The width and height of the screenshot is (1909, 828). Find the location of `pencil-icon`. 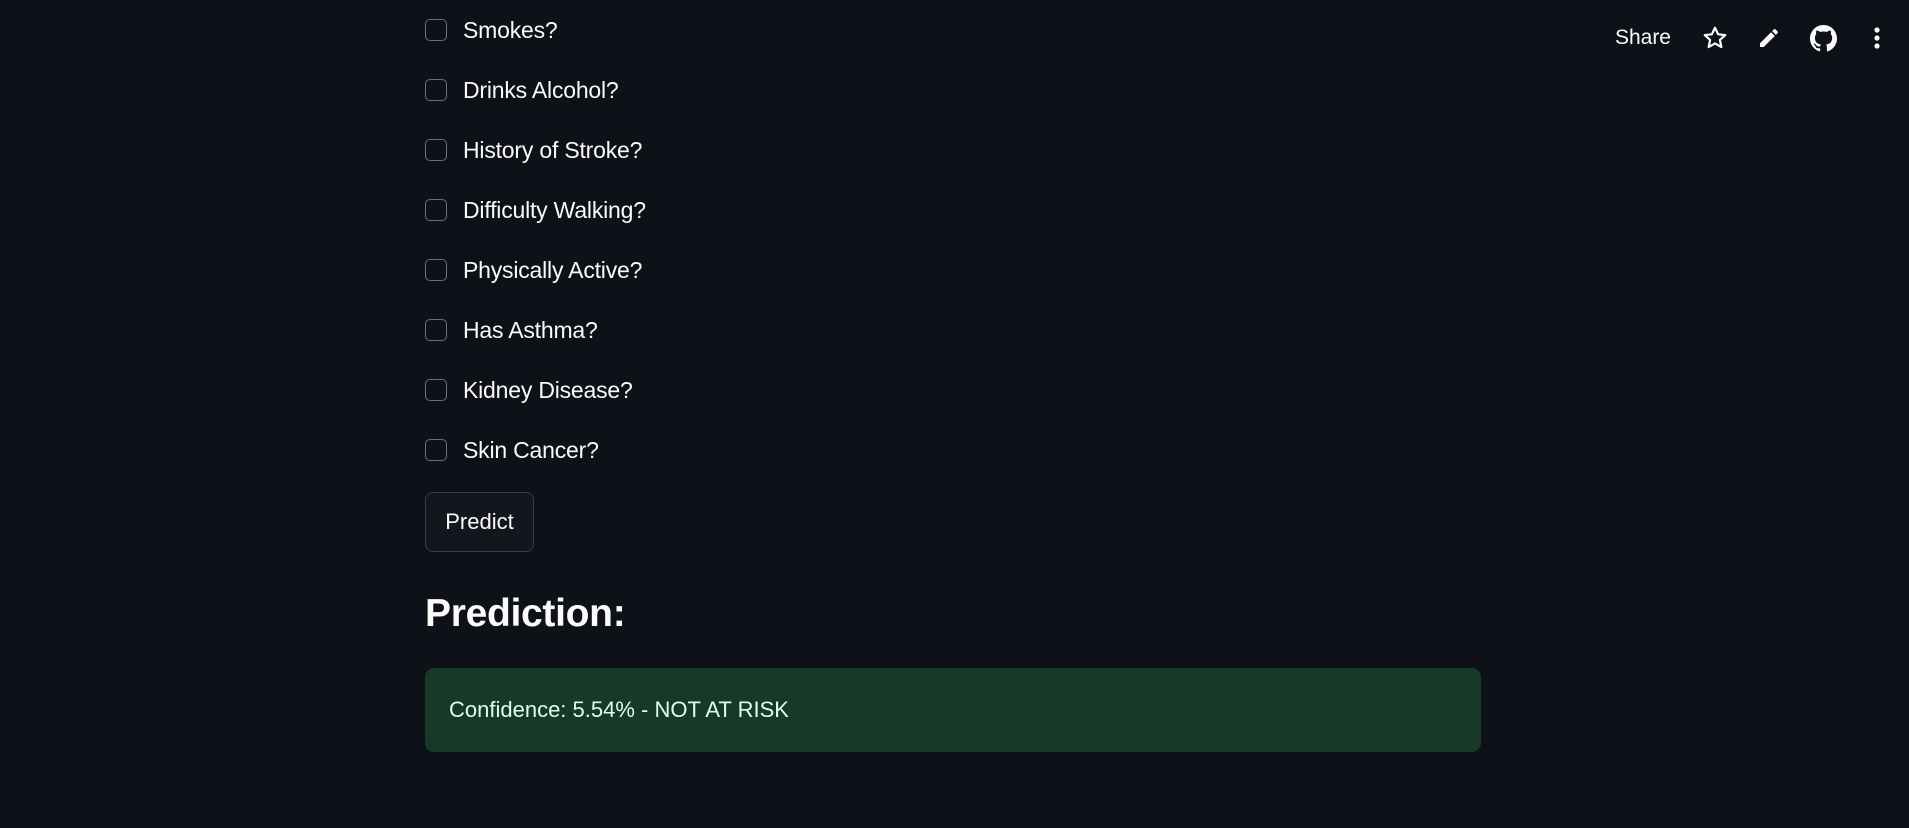

pencil-icon is located at coordinates (1769, 38).